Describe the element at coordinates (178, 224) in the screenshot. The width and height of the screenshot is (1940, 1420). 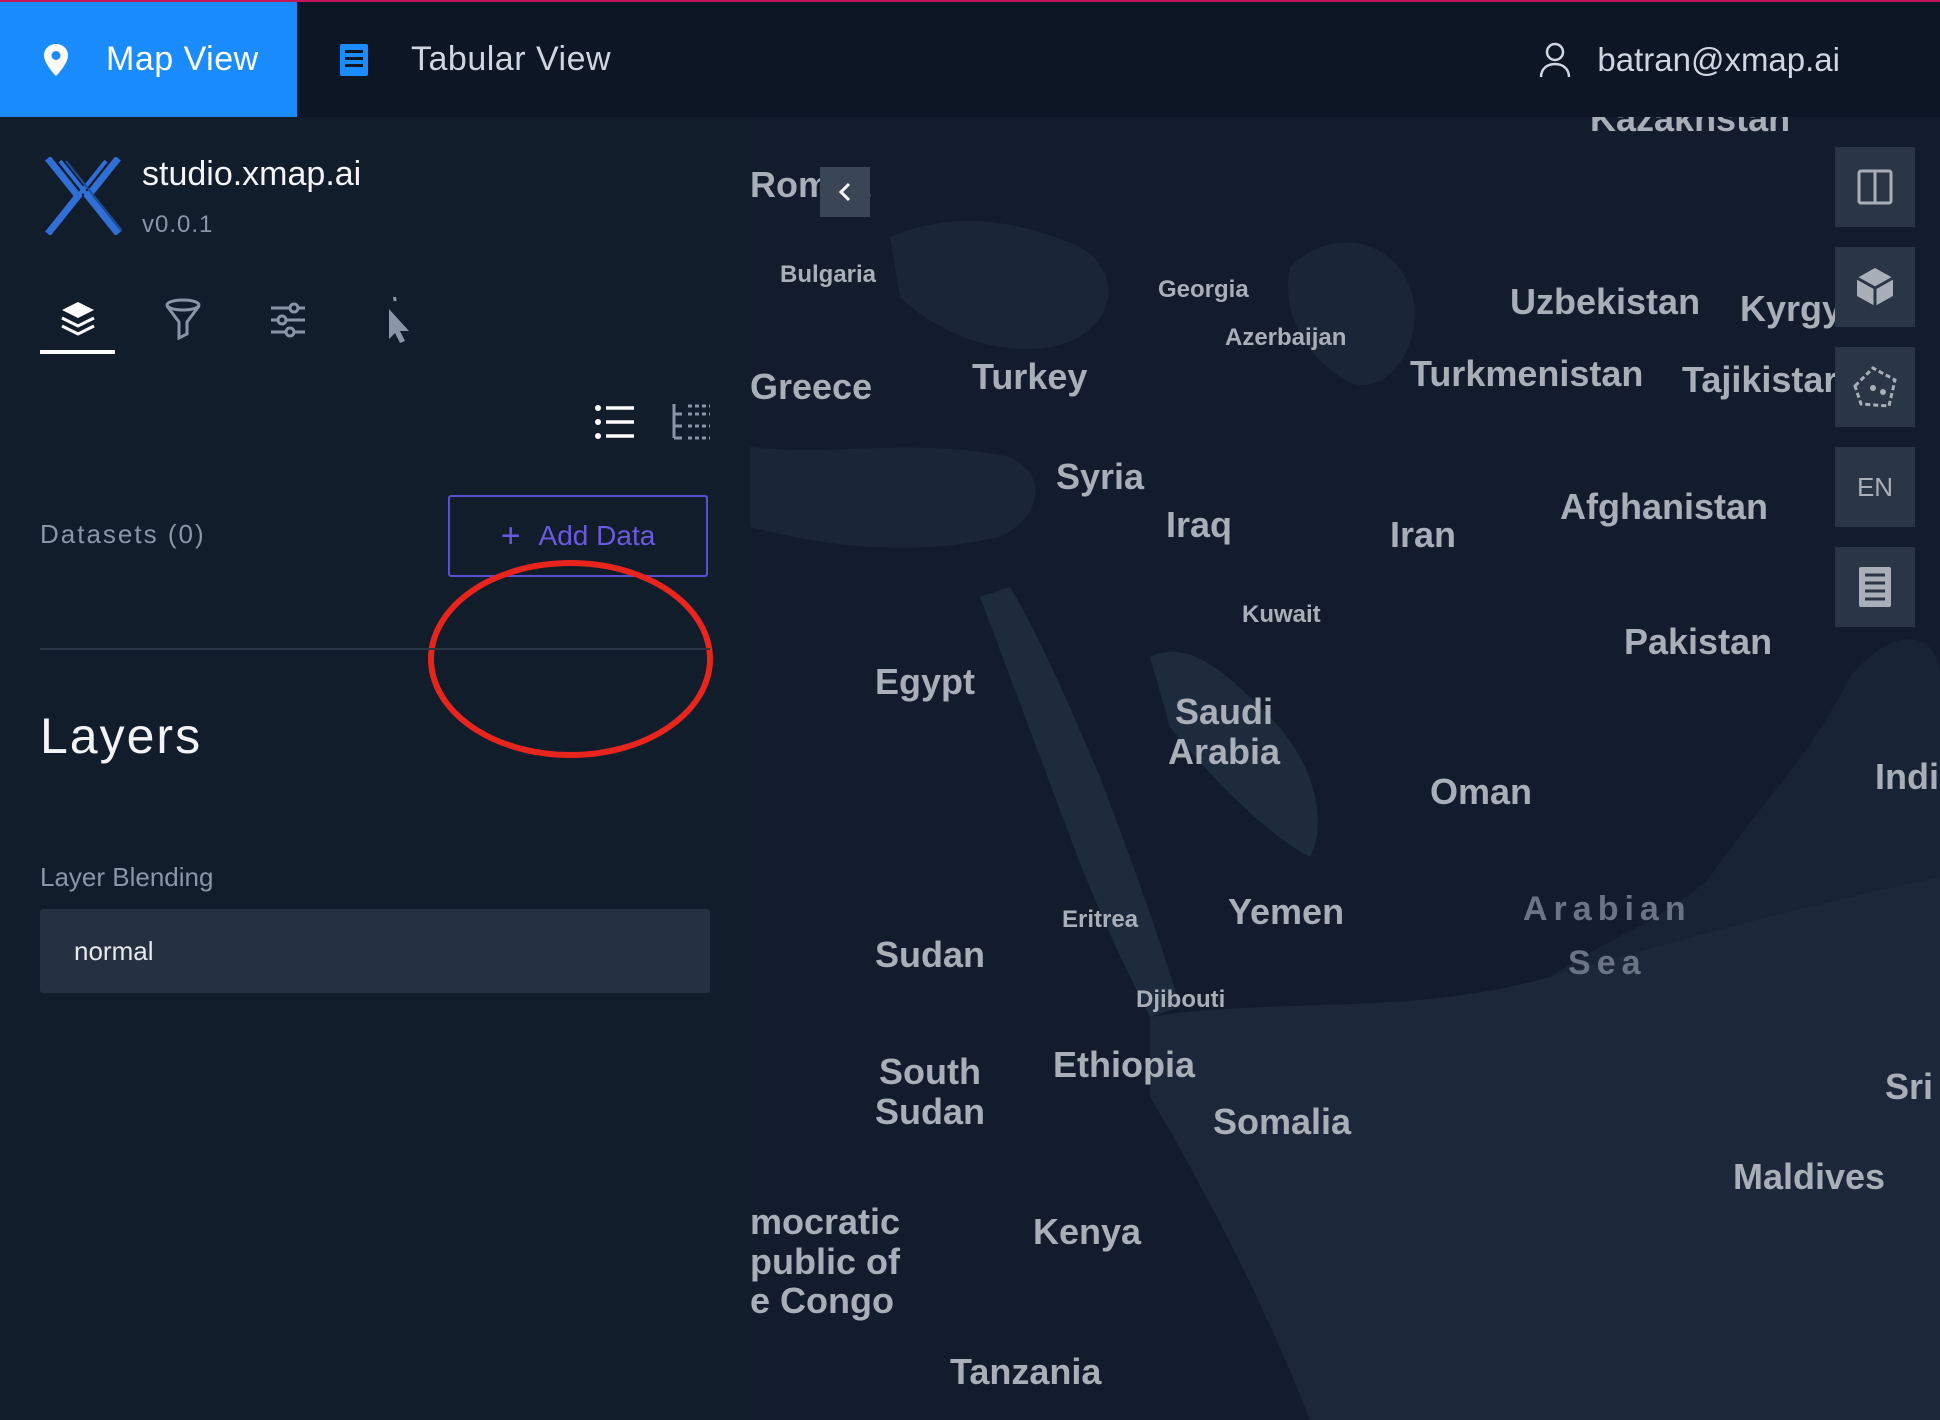
I see `brand-version: v0.0.1` at that location.